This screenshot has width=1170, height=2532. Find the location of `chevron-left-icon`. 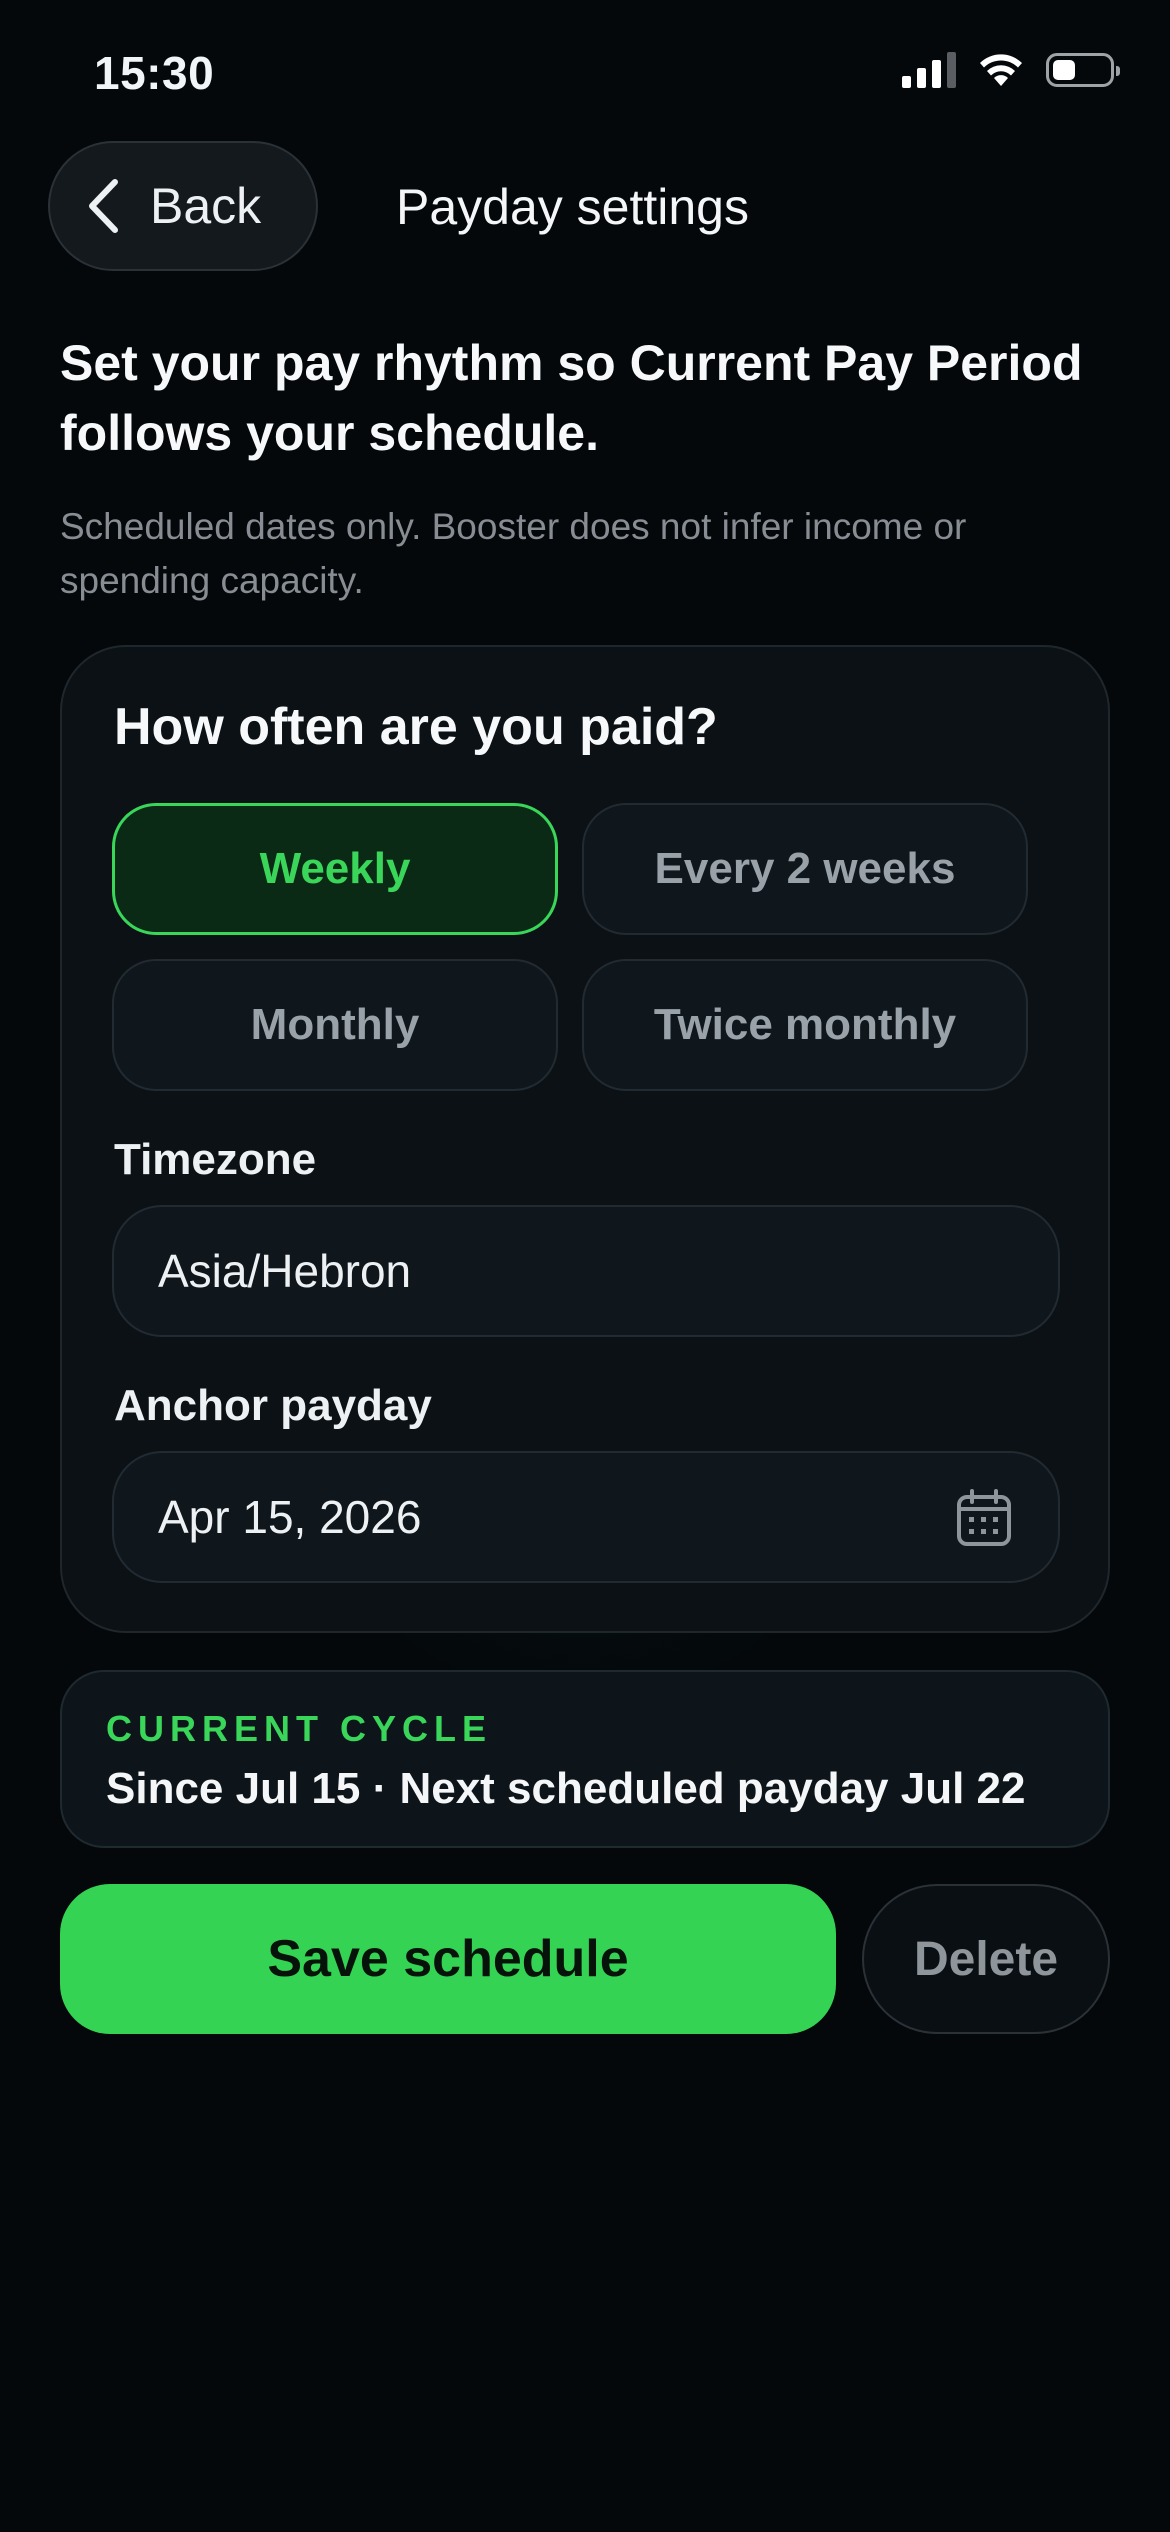

chevron-left-icon is located at coordinates (103, 206).